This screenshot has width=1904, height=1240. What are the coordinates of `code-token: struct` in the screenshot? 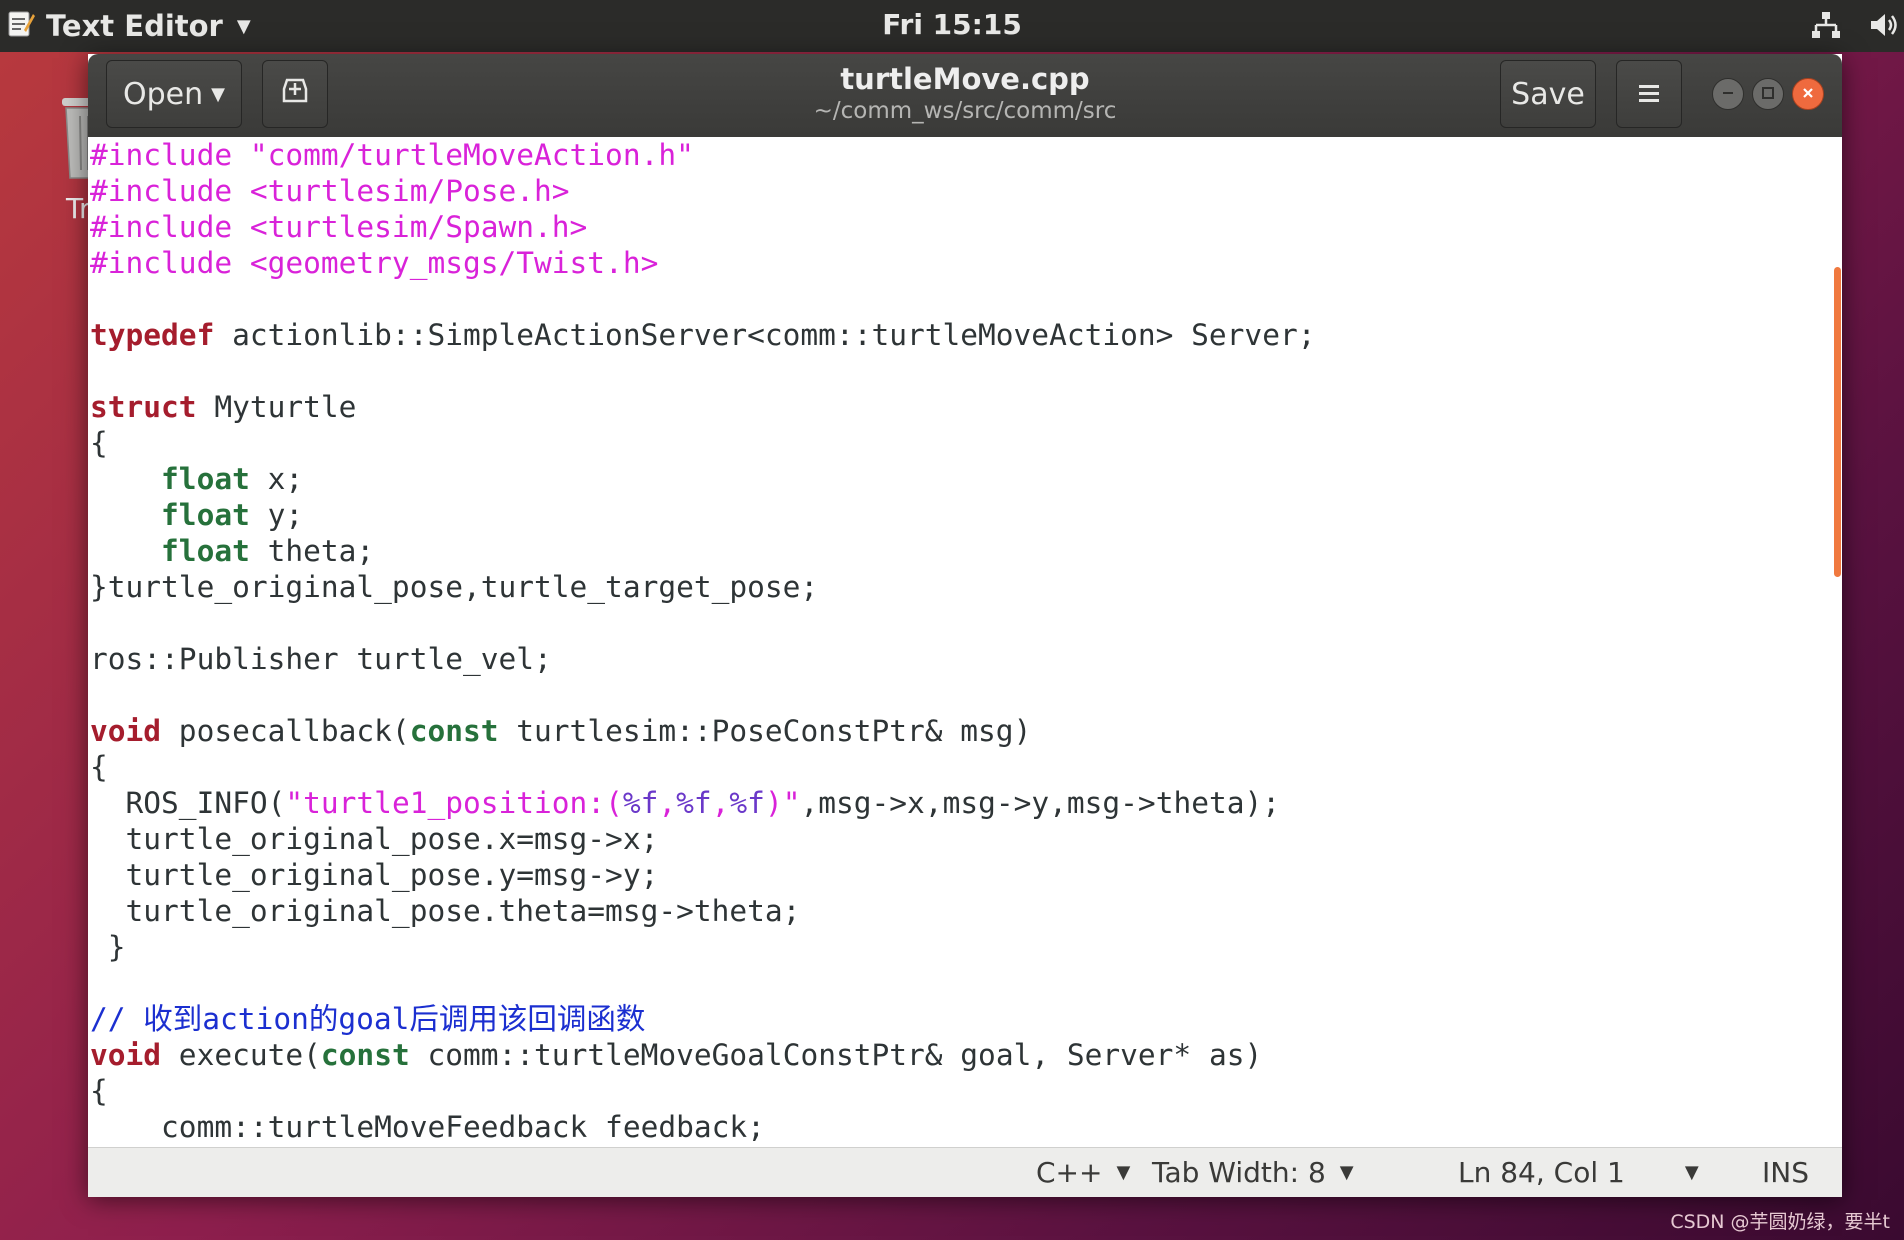 It's located at (143, 407).